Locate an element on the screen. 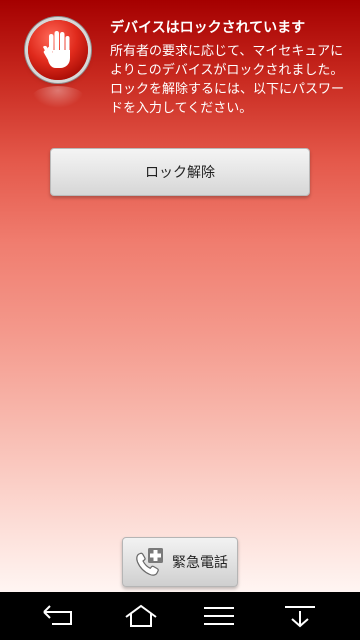  unlock-button-label: ロック解除 is located at coordinates (180, 173).